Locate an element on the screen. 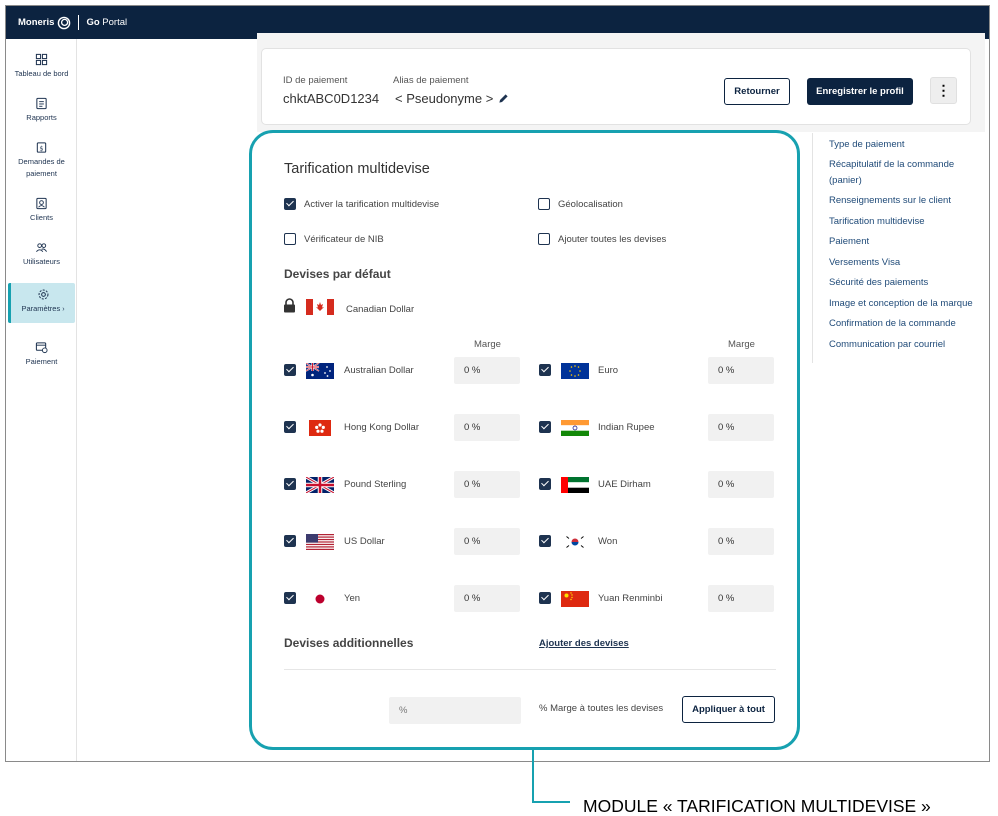 The height and width of the screenshot is (816, 998). bin-checker-label: Vérificateur de NIB is located at coordinates (344, 239).